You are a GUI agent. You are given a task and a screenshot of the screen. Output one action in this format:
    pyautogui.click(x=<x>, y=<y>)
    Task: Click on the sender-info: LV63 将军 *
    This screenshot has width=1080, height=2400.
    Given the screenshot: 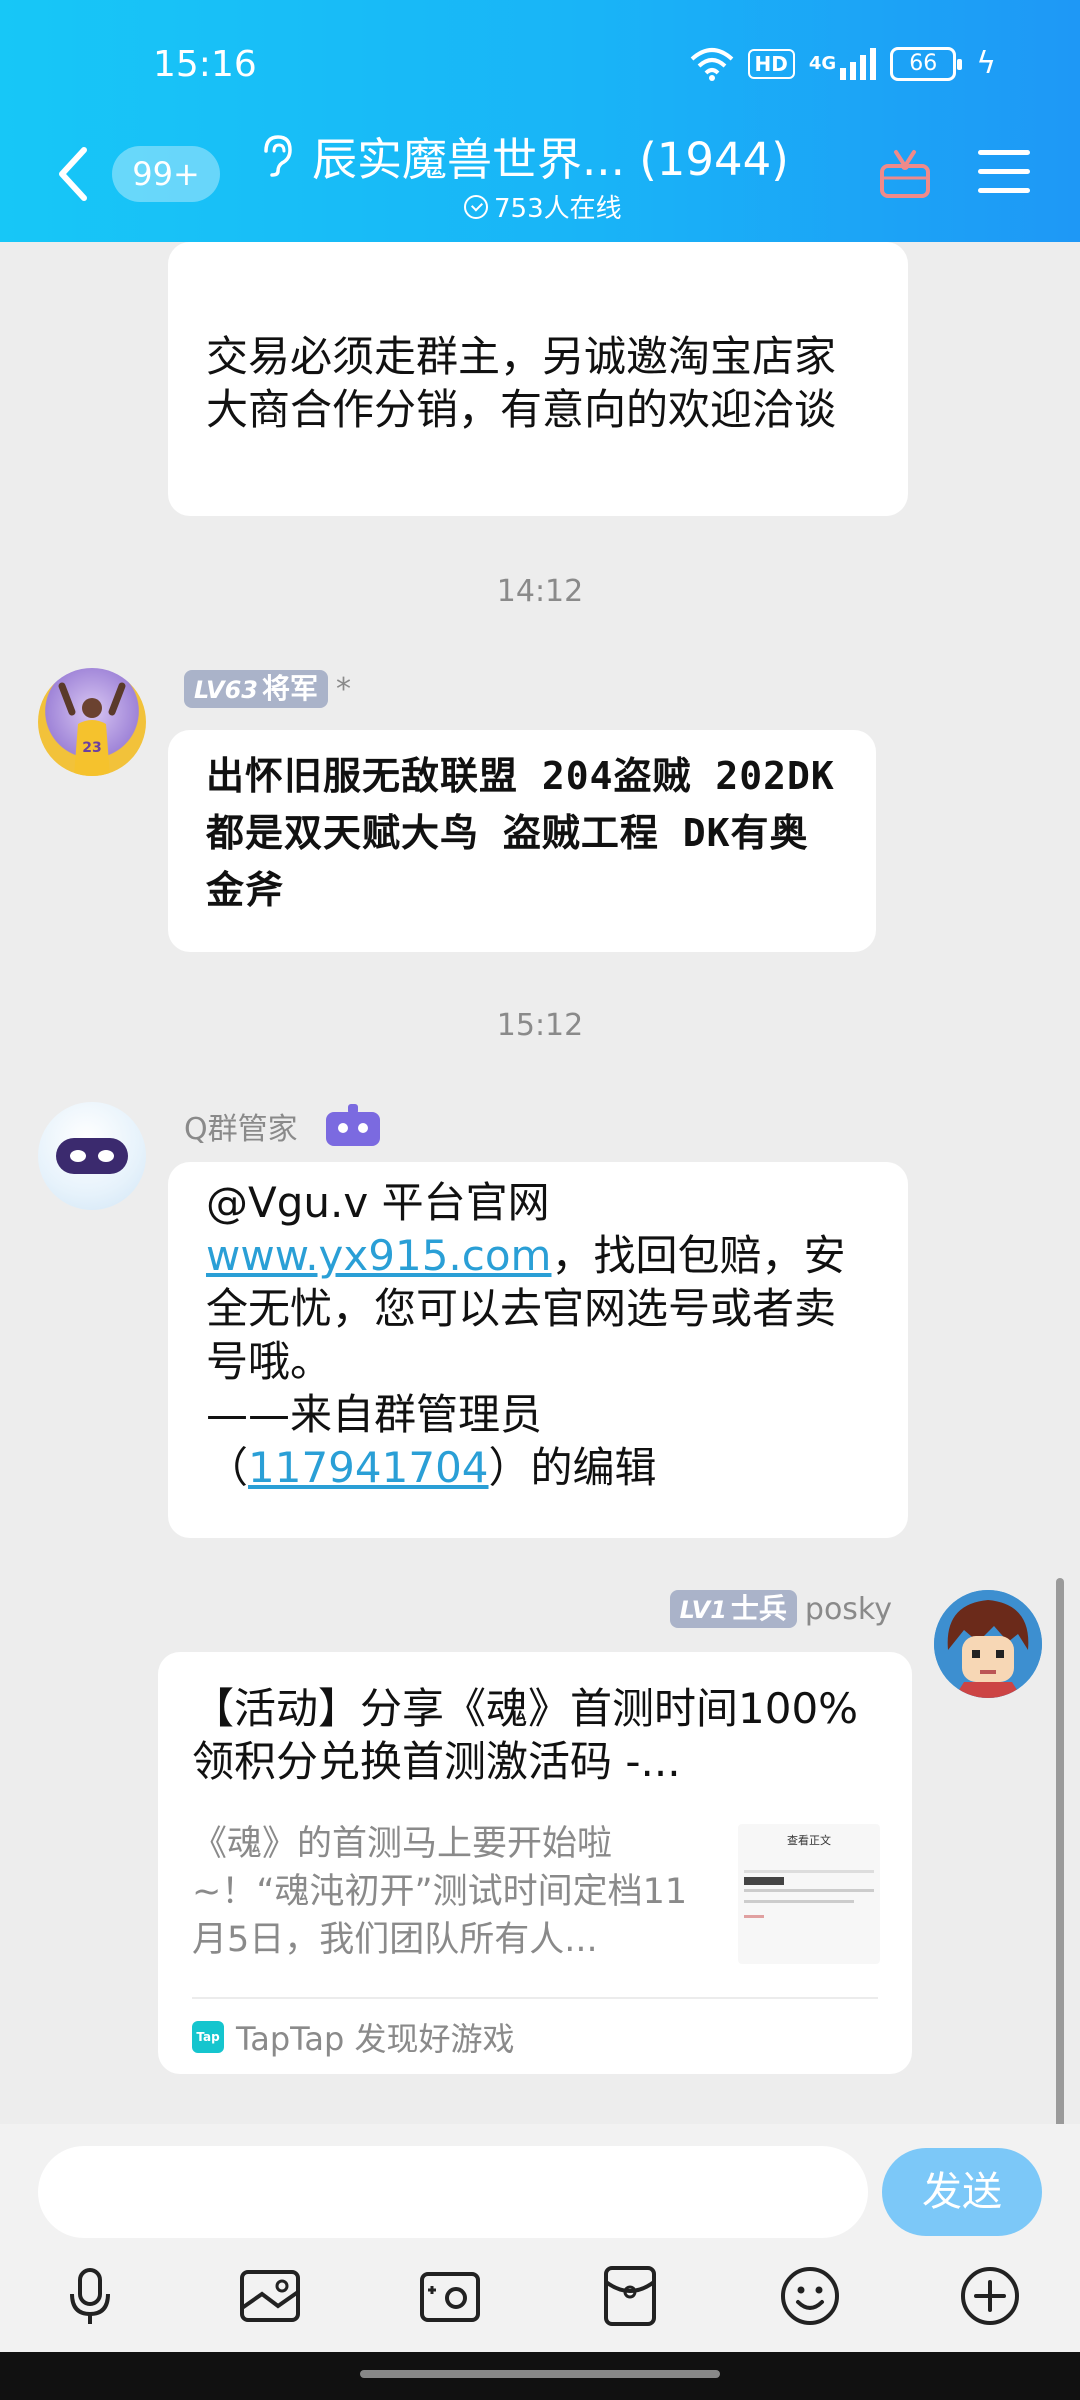 What is the action you would take?
    pyautogui.click(x=267, y=689)
    